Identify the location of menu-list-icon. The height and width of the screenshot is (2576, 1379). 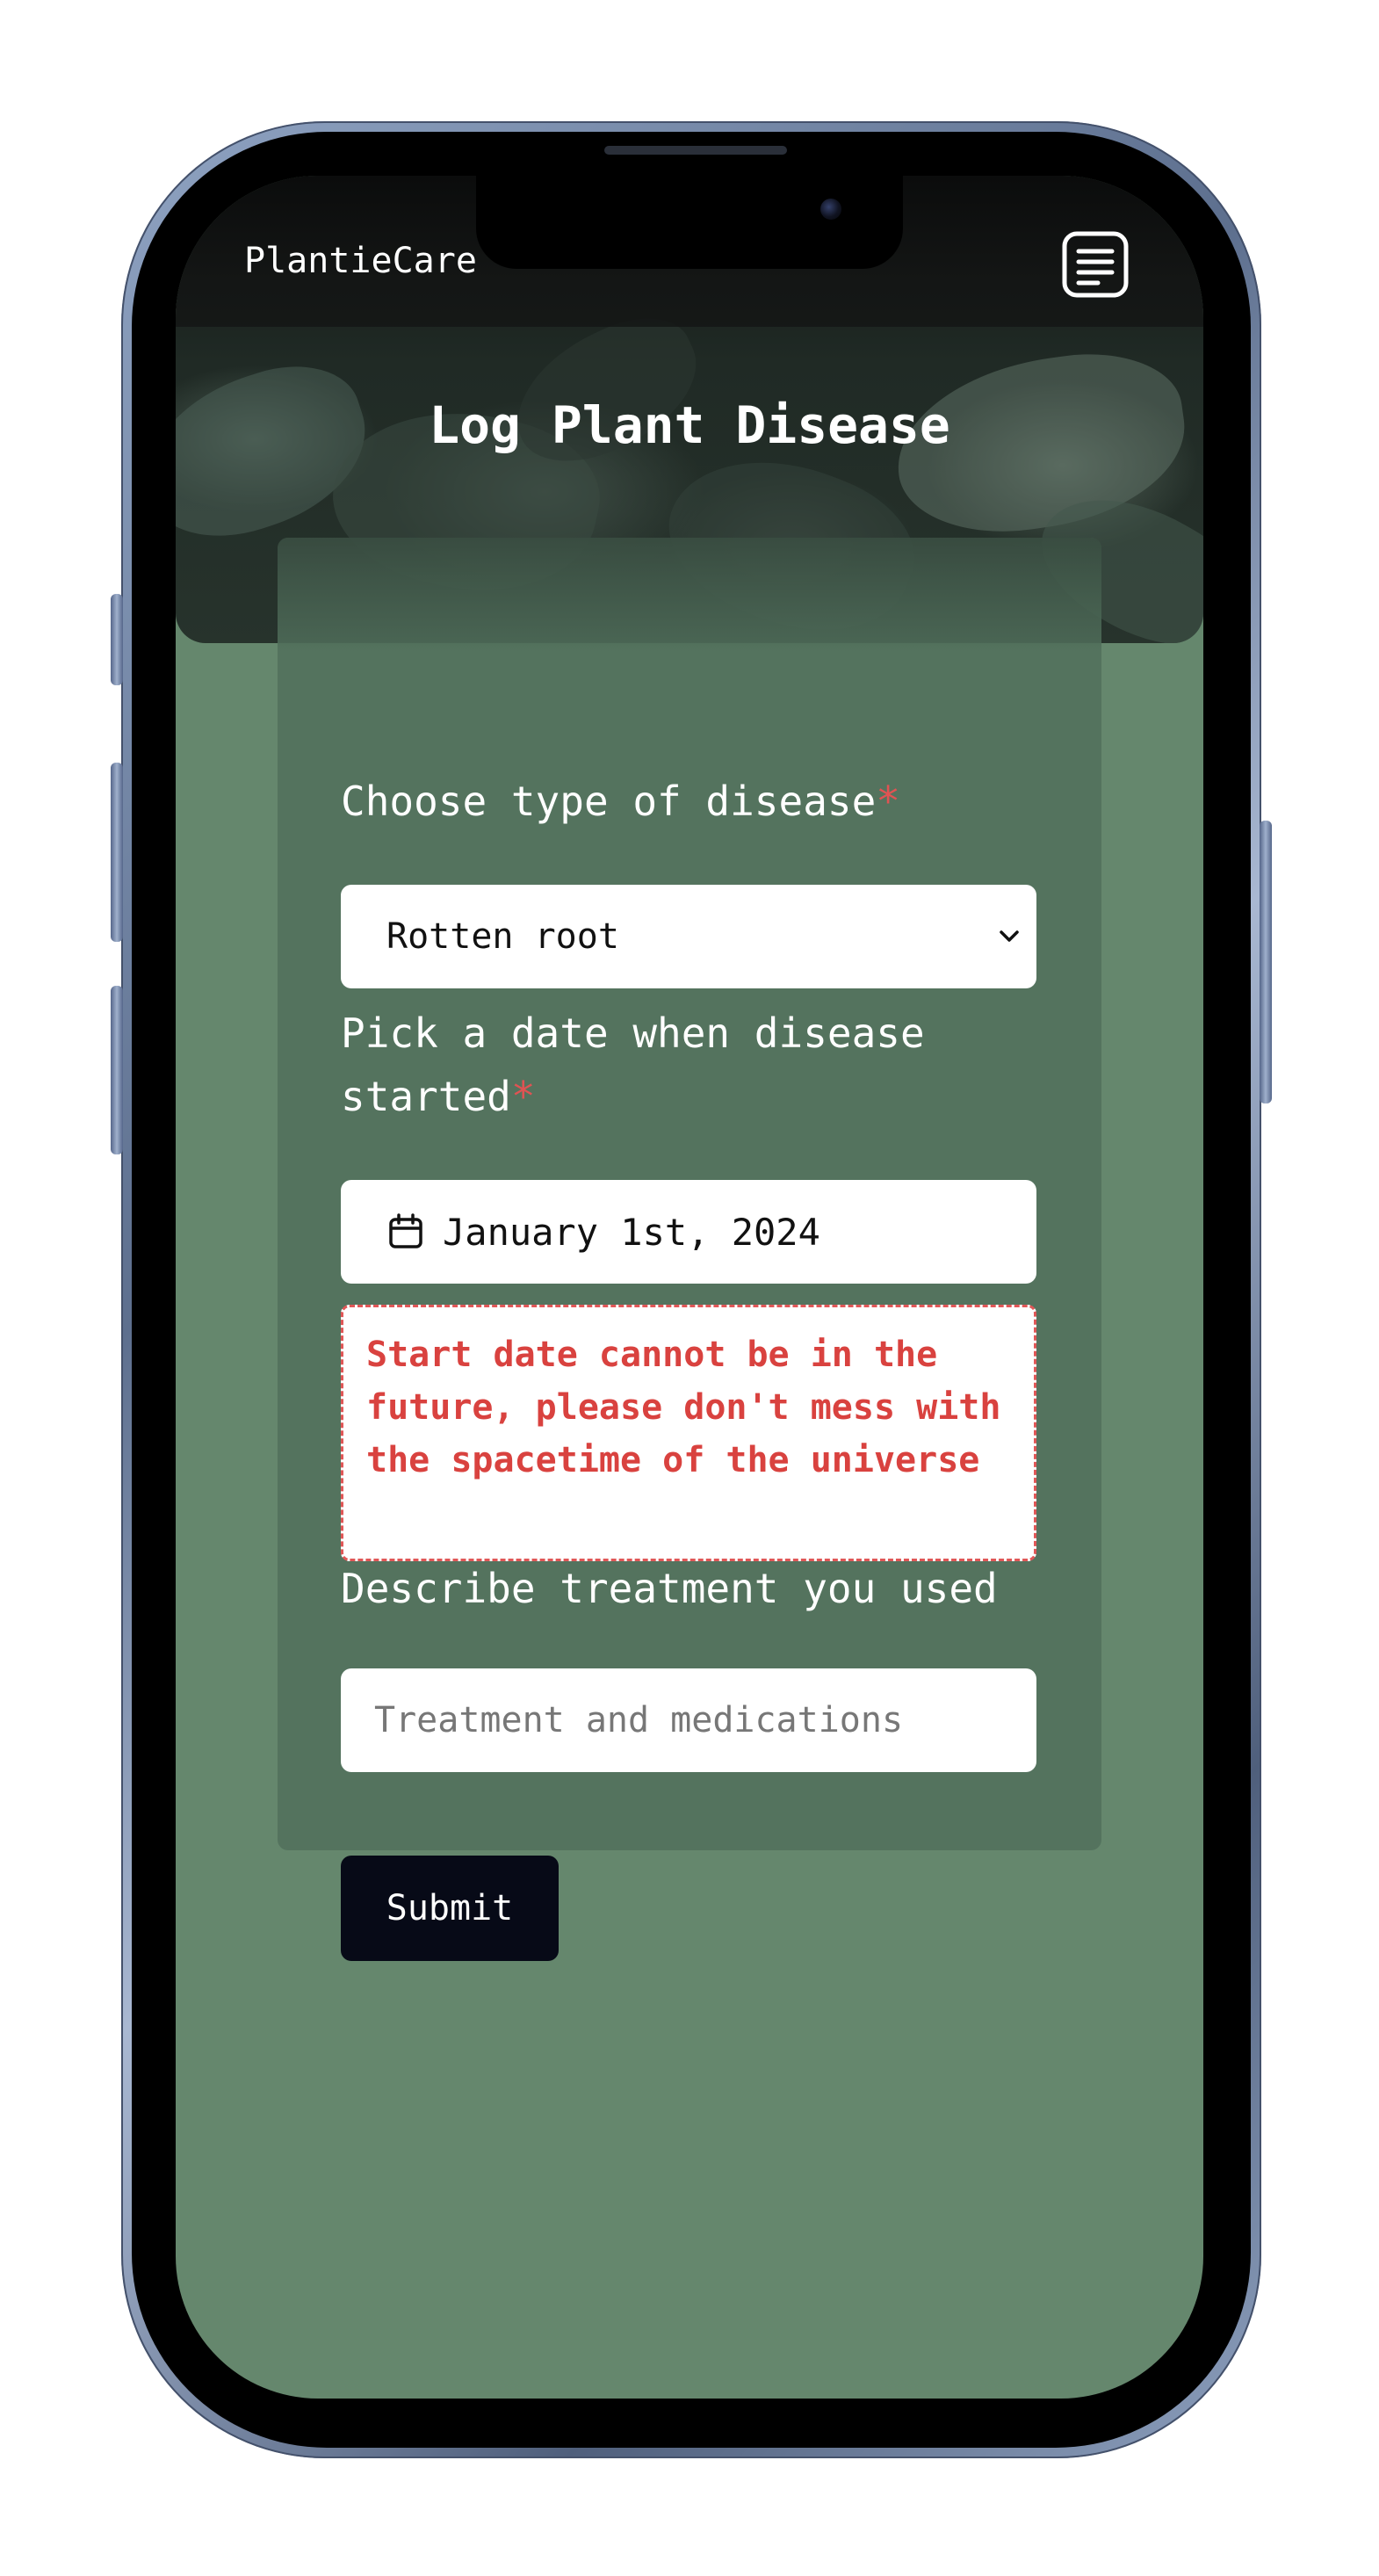
(1095, 264).